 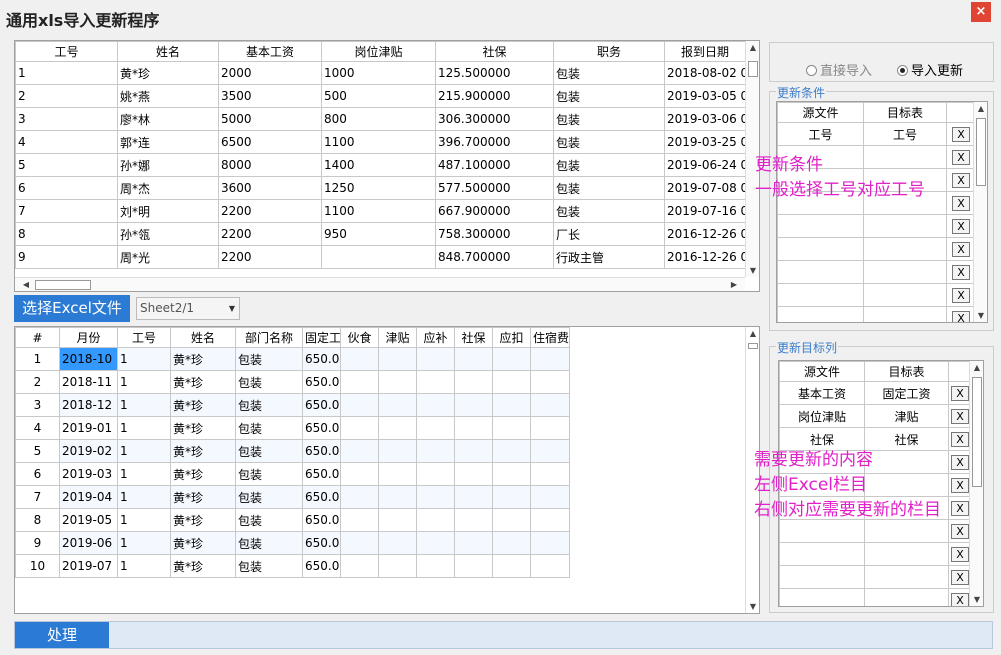 What do you see at coordinates (270, 119) in the screenshot?
I see `table-cell: 5000` at bounding box center [270, 119].